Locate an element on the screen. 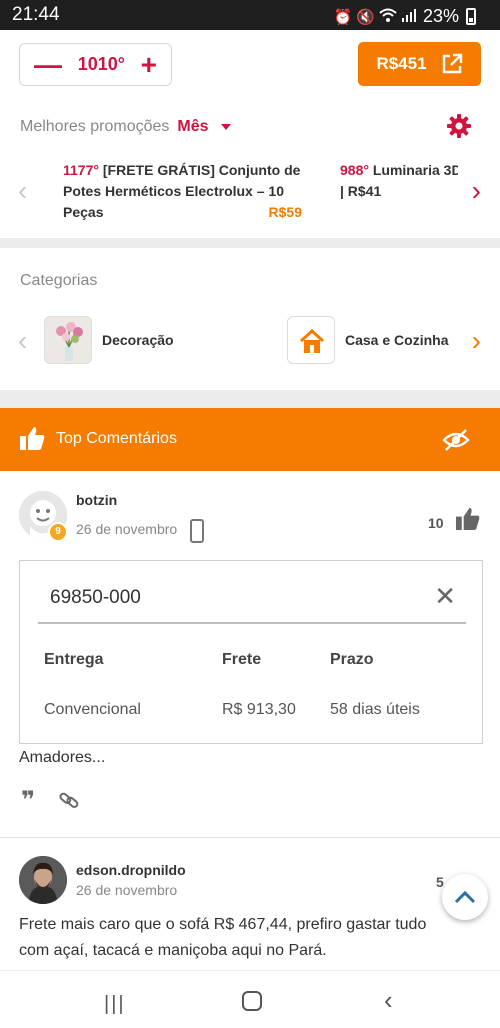 The width and height of the screenshot is (500, 1028). chevron-down-icon is located at coordinates (225, 127).